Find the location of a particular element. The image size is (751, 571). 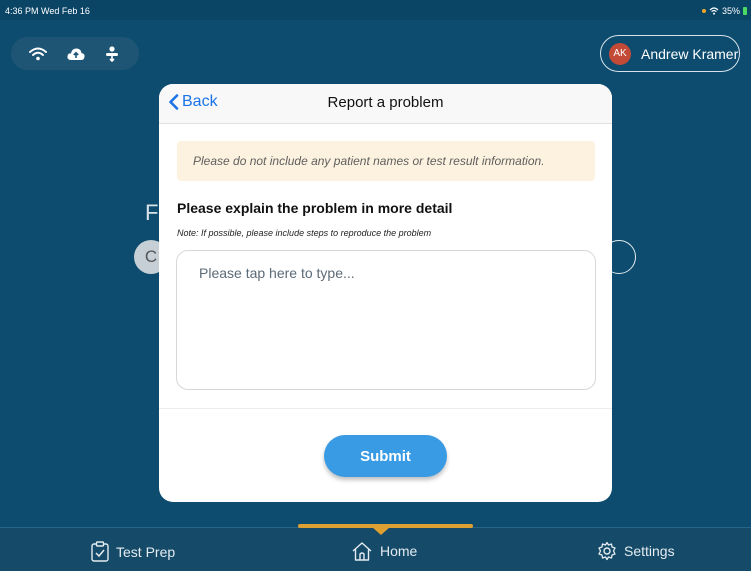

tab-label: Home is located at coordinates (399, 551).